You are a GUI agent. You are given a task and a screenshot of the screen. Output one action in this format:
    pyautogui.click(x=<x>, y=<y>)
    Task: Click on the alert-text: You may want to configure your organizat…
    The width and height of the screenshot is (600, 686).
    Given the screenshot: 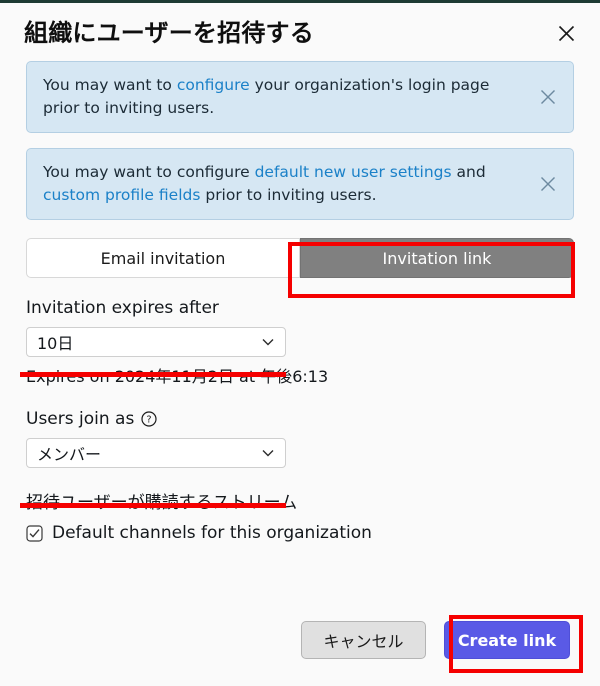 What is the action you would take?
    pyautogui.click(x=281, y=97)
    